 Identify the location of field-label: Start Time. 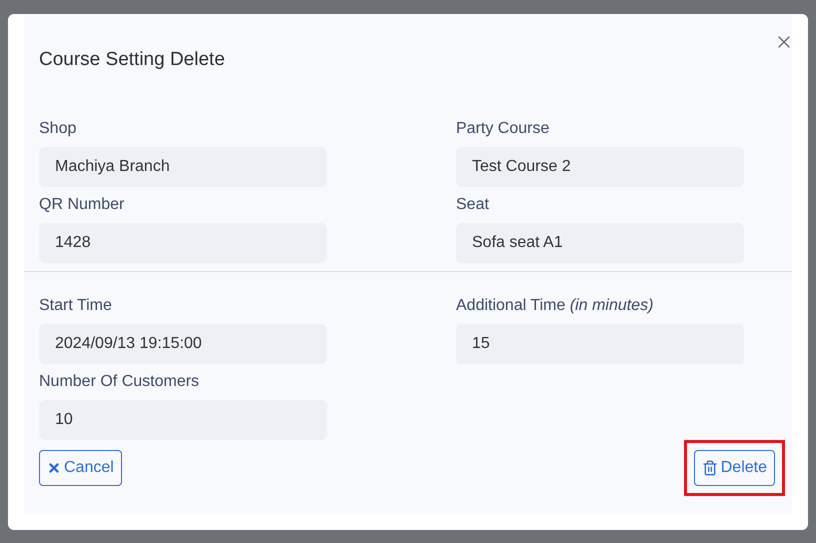
(76, 306).